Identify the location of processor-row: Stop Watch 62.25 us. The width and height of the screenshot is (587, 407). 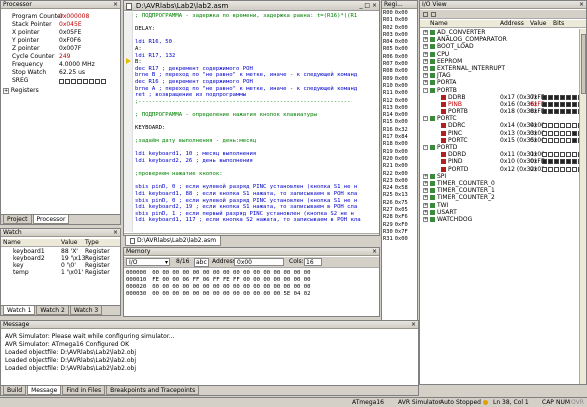
(60, 73).